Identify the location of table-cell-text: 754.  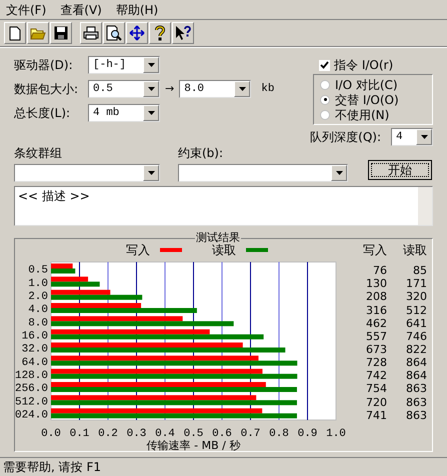
(376, 389).